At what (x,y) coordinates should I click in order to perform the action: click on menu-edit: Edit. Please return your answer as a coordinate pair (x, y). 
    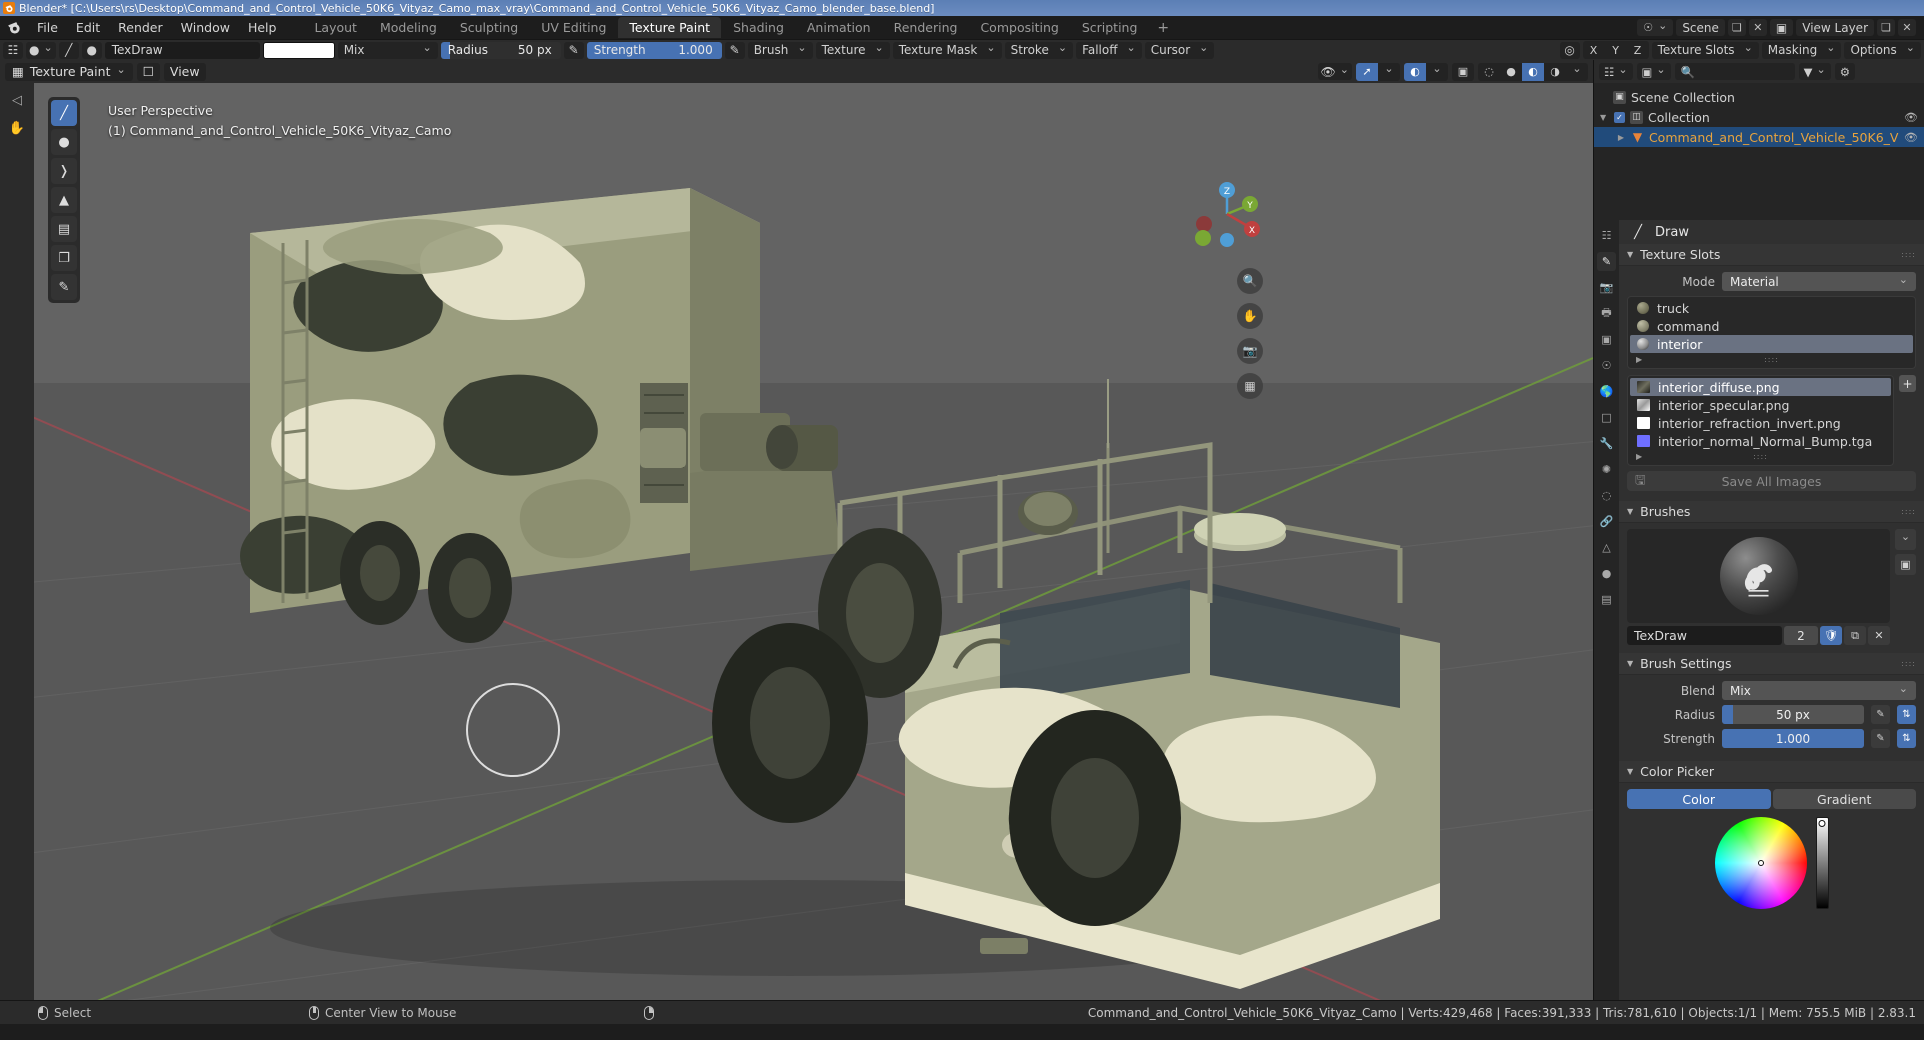
    Looking at the image, I should click on (88, 27).